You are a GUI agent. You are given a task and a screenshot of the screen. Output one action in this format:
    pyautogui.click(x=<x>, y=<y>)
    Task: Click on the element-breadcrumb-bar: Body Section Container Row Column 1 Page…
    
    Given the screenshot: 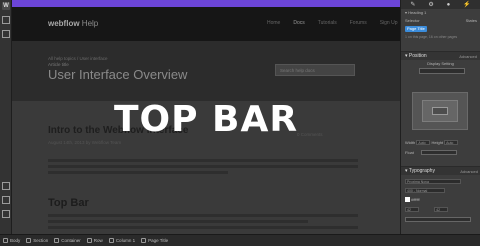 What is the action you would take?
    pyautogui.click(x=240, y=240)
    